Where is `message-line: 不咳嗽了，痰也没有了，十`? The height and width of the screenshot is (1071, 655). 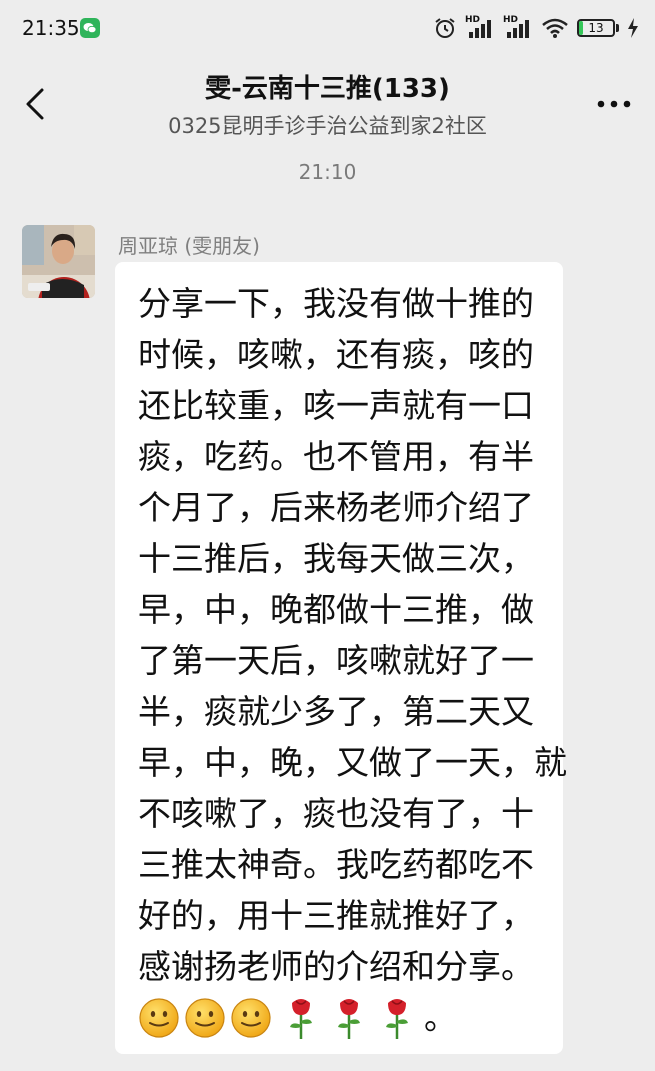 message-line: 不咳嗽了，痰也没有了，十 is located at coordinates (336, 813).